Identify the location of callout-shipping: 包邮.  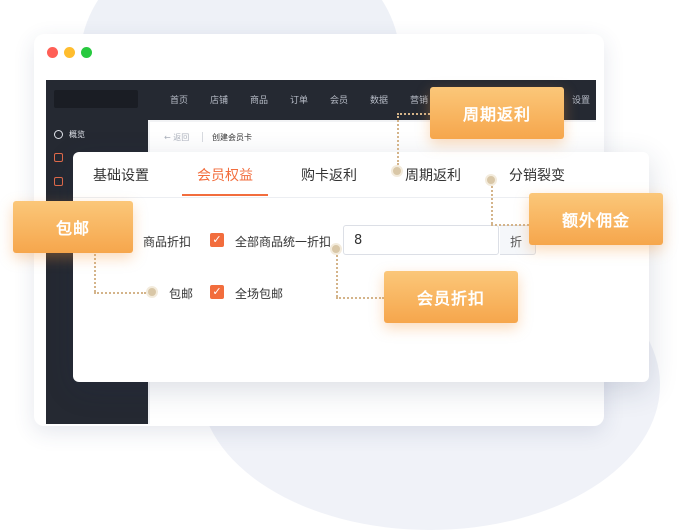
(73, 227).